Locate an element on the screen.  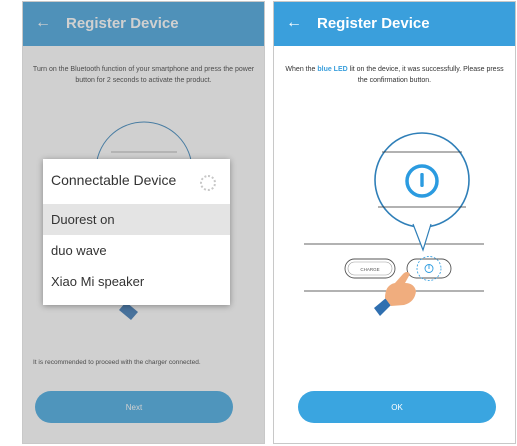
power-icon is located at coordinates (422, 181).